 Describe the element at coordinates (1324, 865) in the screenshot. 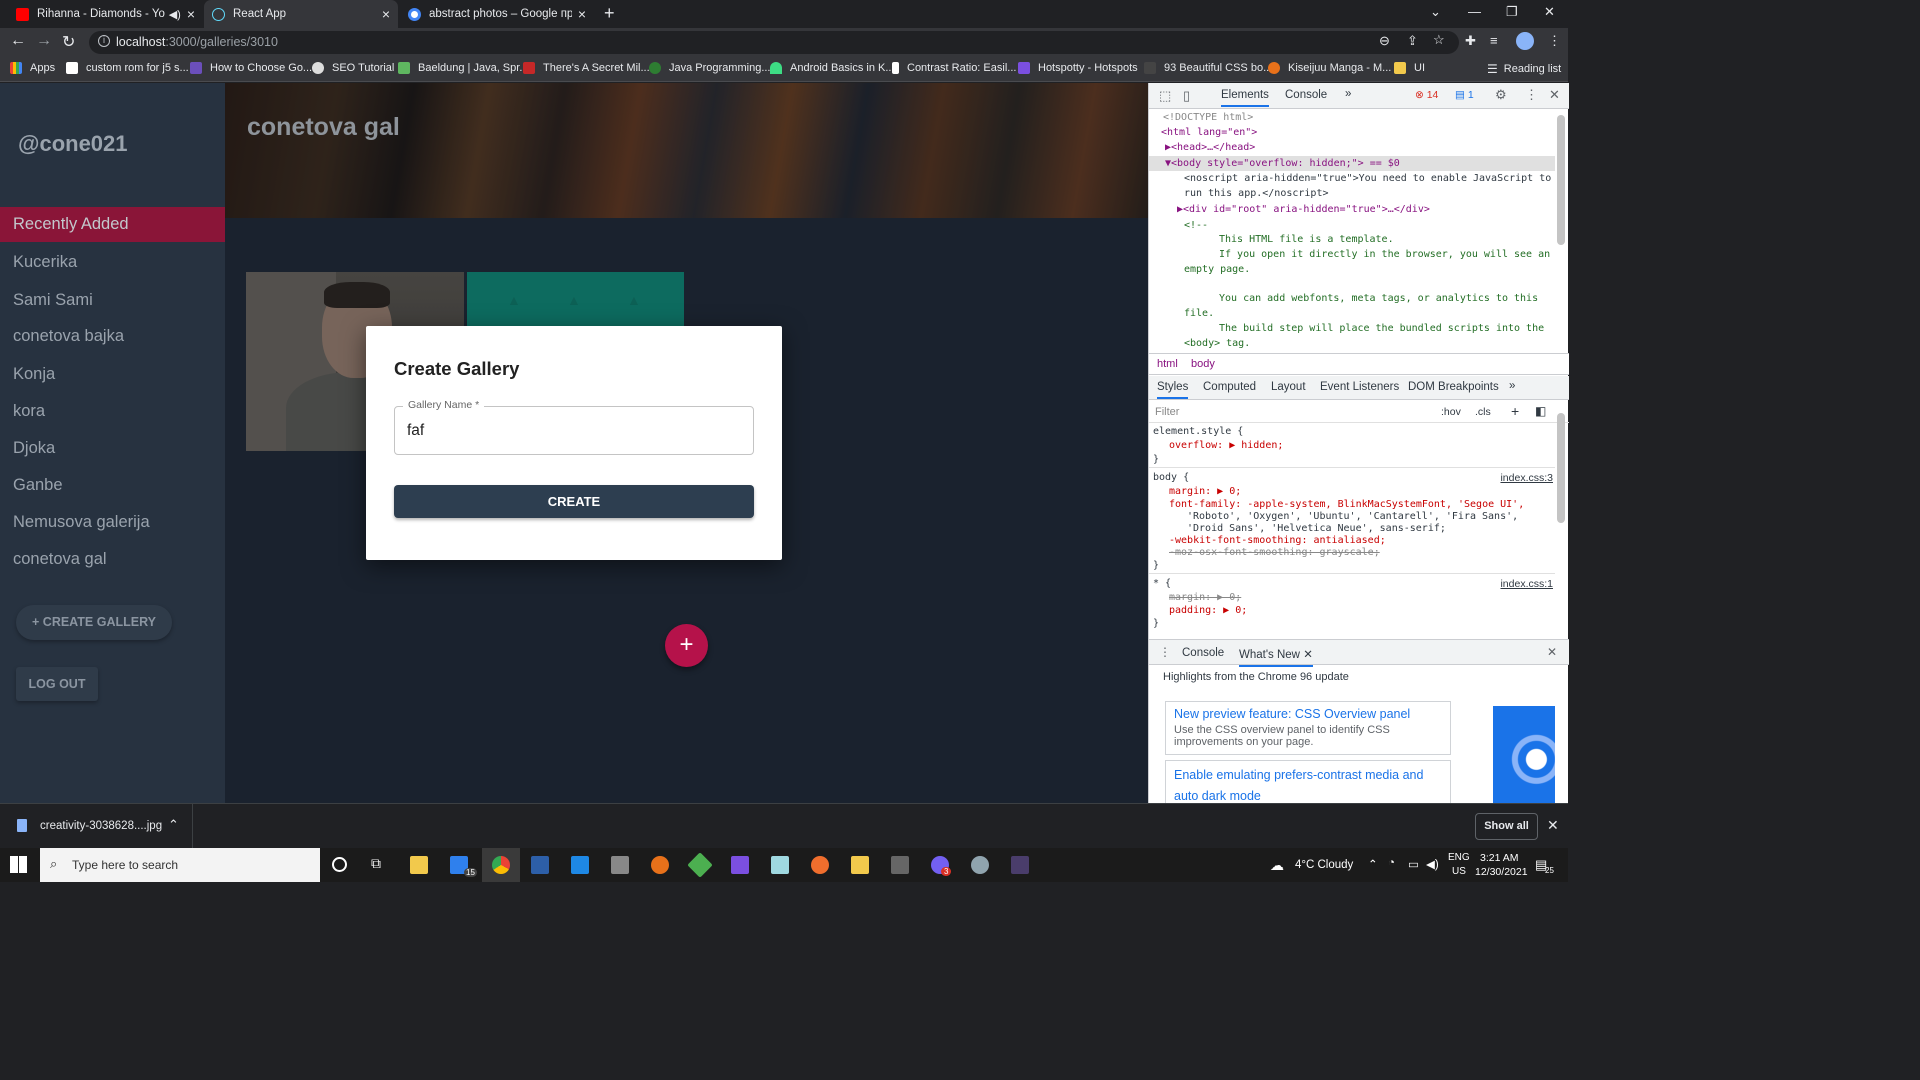

I see `weather-text: 4°C Cloudy` at that location.